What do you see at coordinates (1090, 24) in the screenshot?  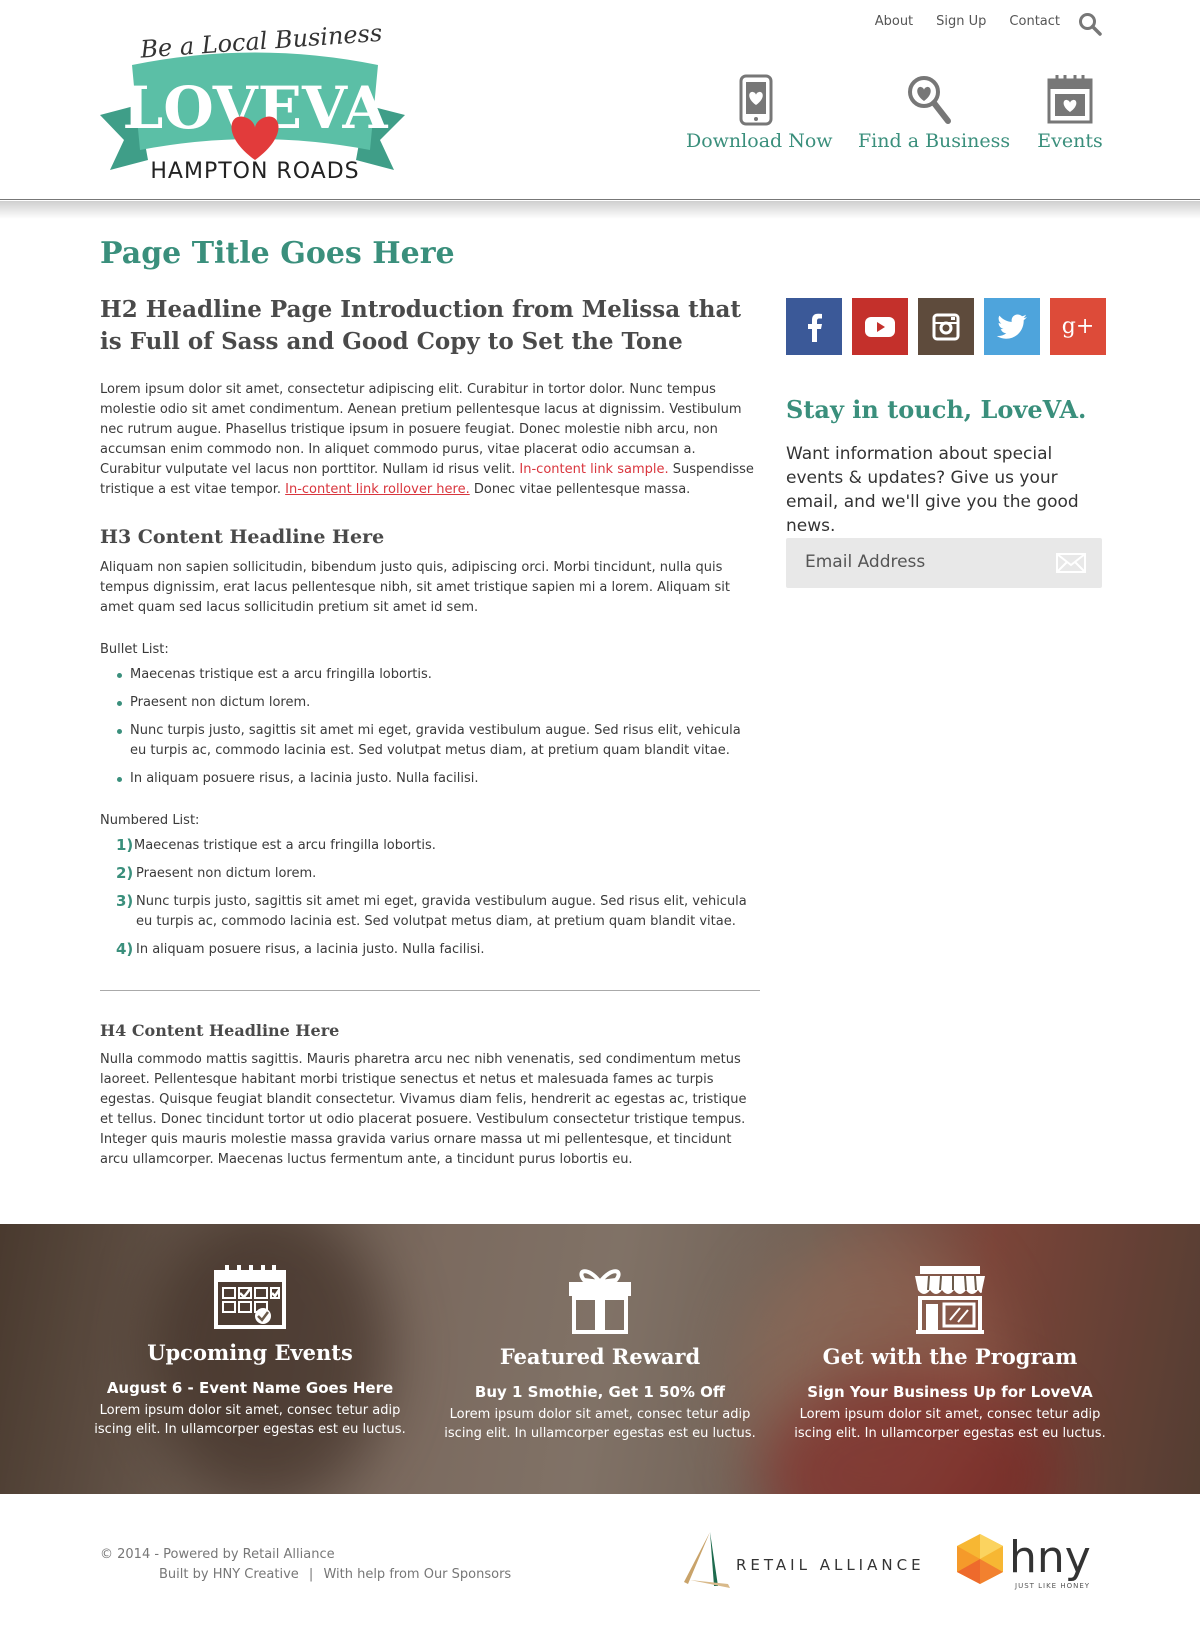 I see `search-icon` at bounding box center [1090, 24].